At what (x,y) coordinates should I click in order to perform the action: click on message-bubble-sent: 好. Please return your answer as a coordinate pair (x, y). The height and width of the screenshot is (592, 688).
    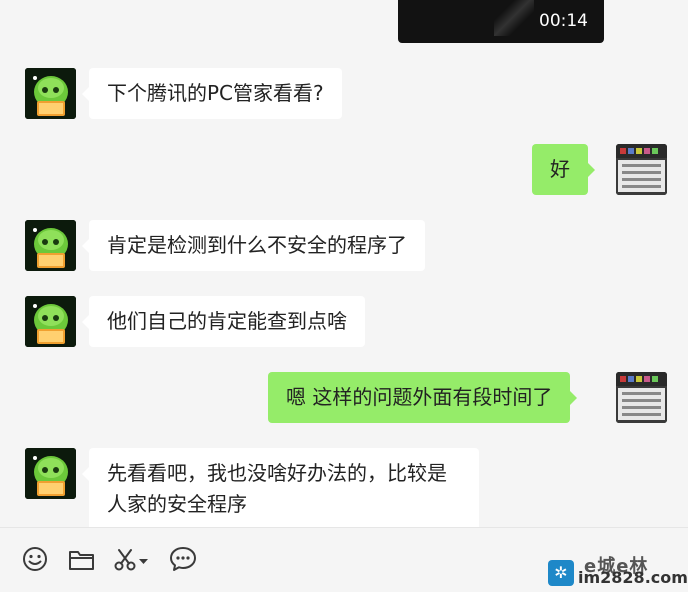
    Looking at the image, I should click on (563, 169).